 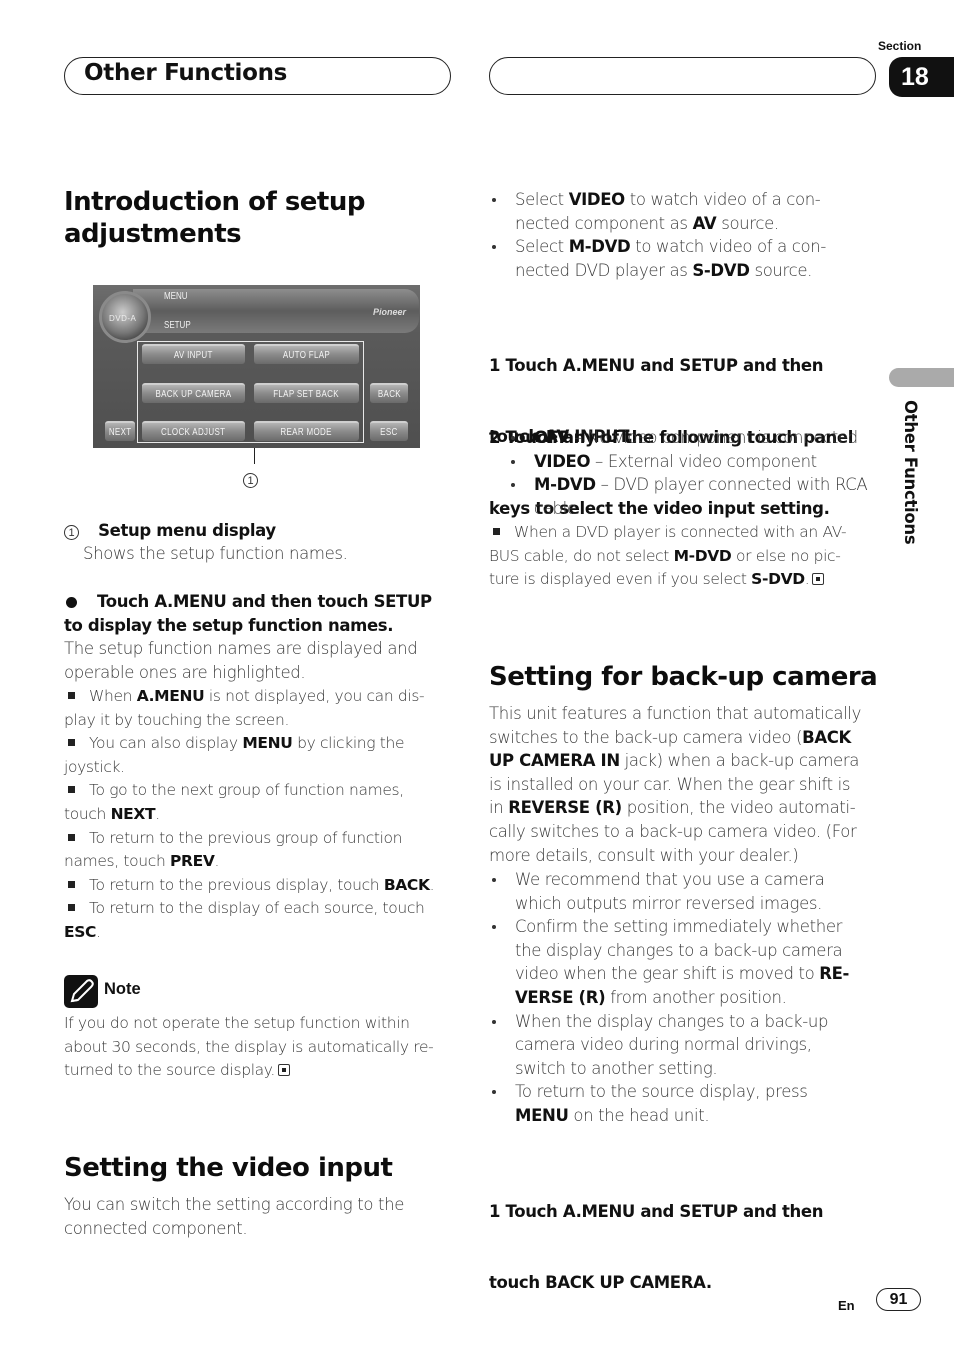 What do you see at coordinates (120, 431) in the screenshot?
I see `next-button: NEXT` at bounding box center [120, 431].